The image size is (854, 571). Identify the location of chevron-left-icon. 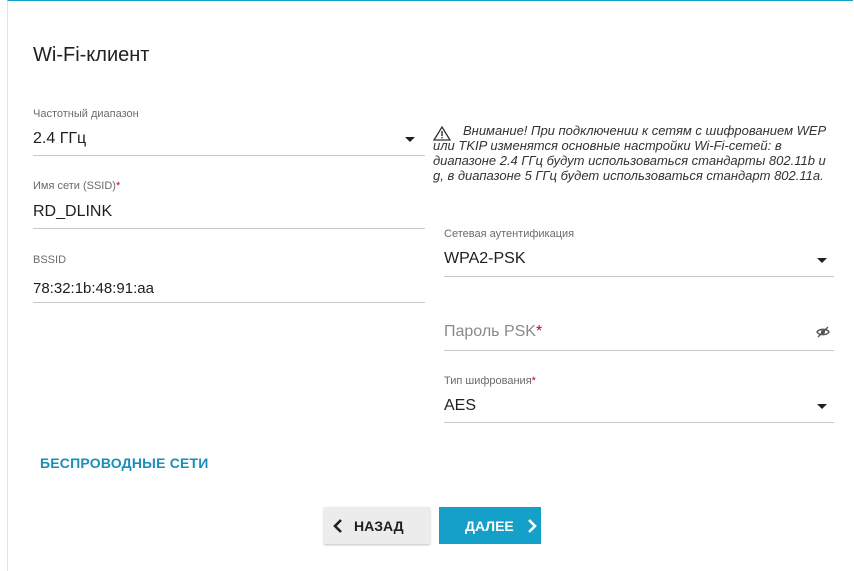
(337, 525).